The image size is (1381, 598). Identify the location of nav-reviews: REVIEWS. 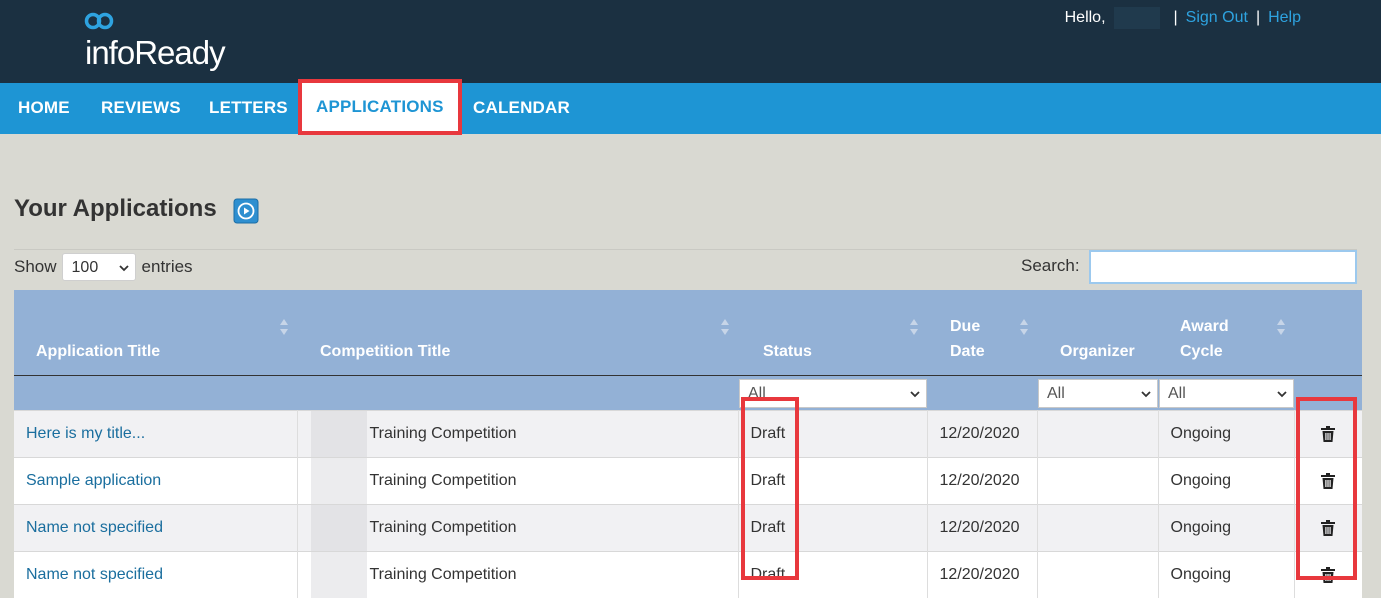
(141, 108).